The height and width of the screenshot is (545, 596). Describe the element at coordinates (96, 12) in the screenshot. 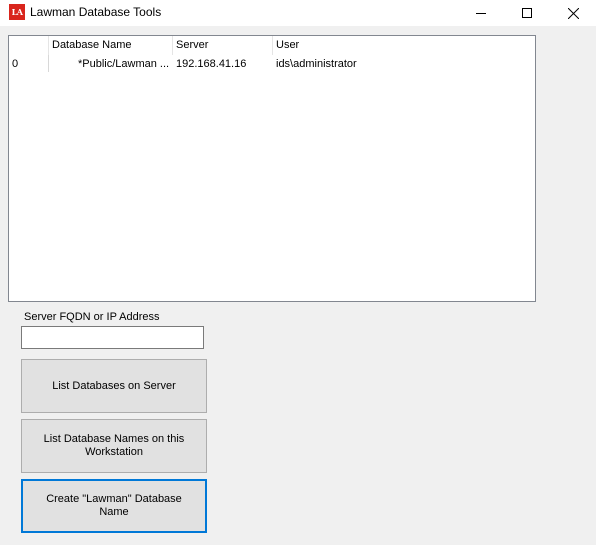

I see `window-title: Lawman Database Tools` at that location.